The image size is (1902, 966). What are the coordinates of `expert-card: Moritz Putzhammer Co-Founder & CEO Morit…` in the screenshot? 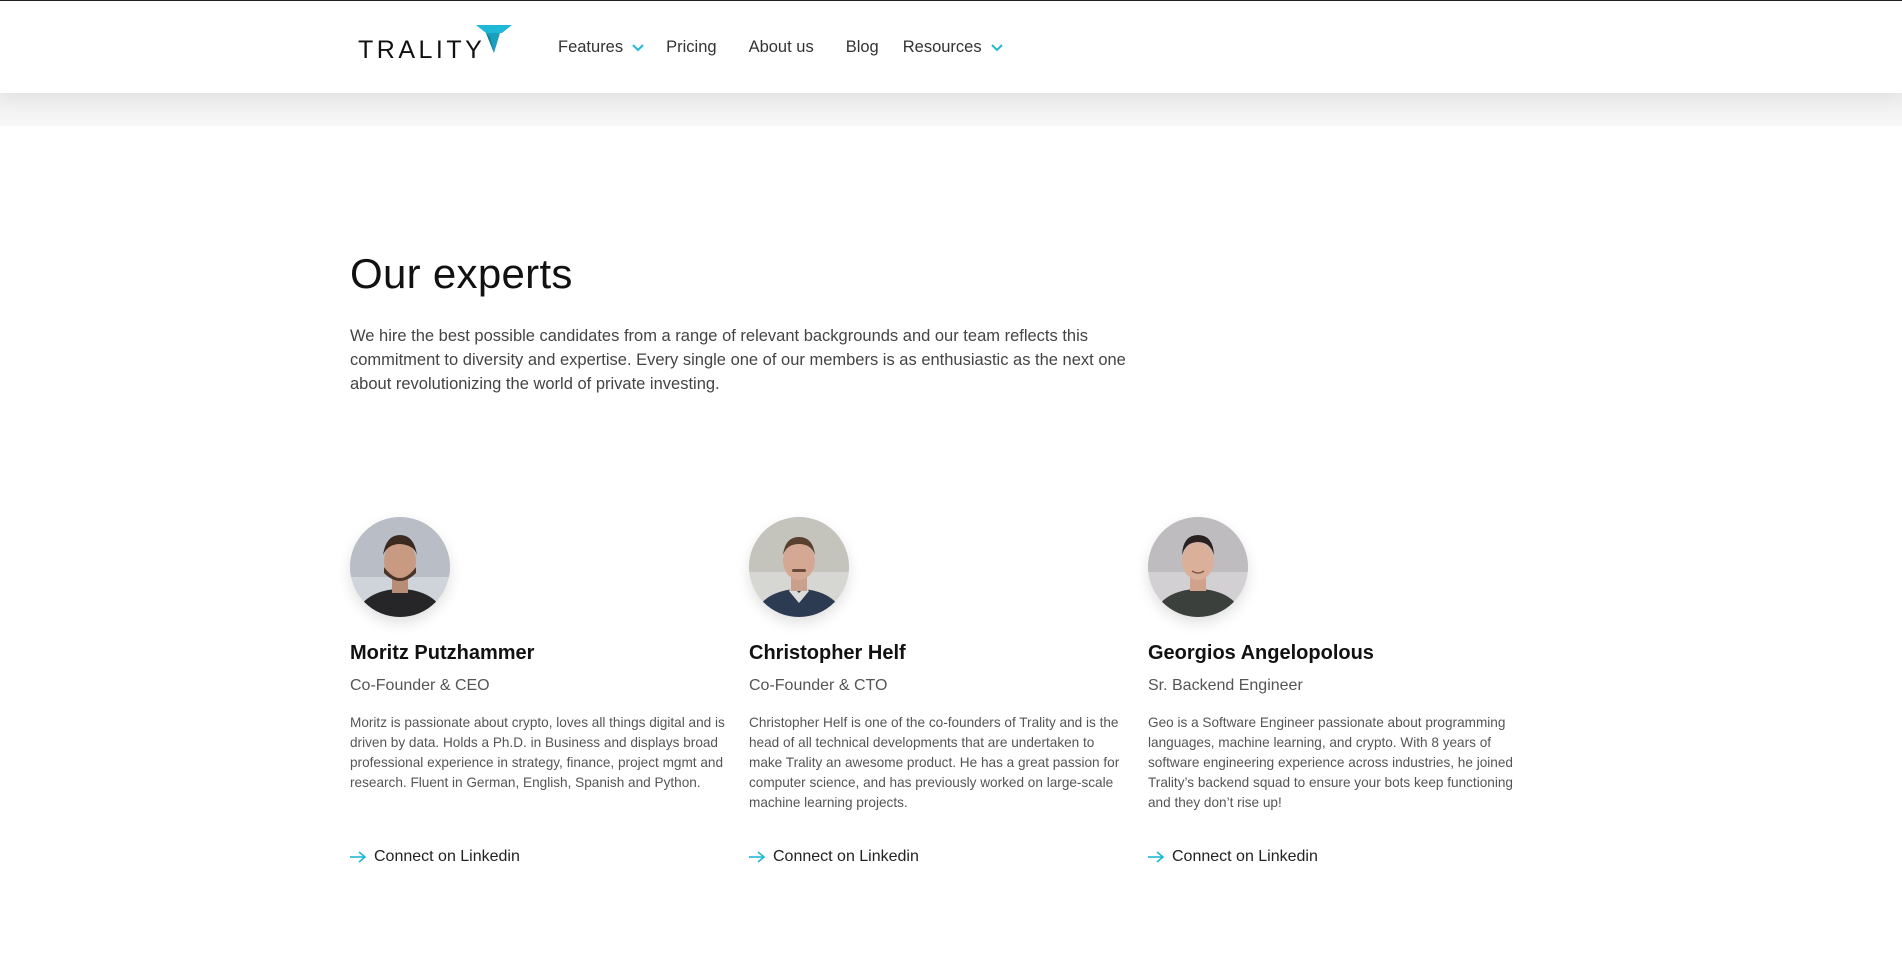 It's located at (540, 691).